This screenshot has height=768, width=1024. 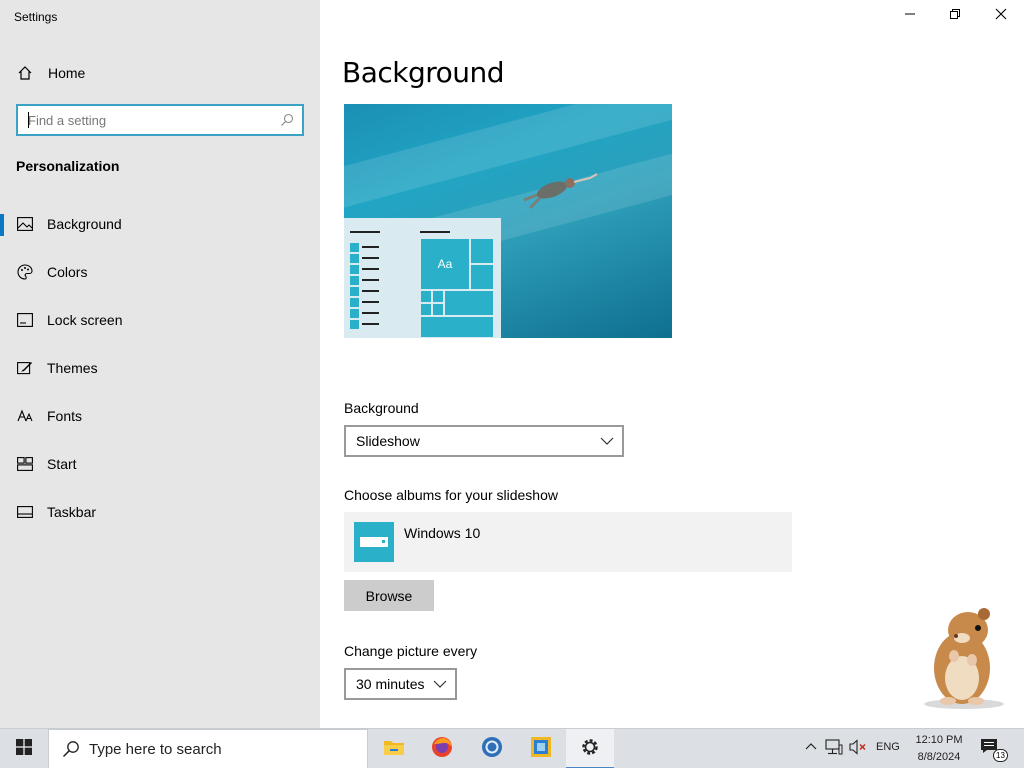 What do you see at coordinates (155, 749) in the screenshot?
I see `taskbar-search-placeholder: Type here to search` at bounding box center [155, 749].